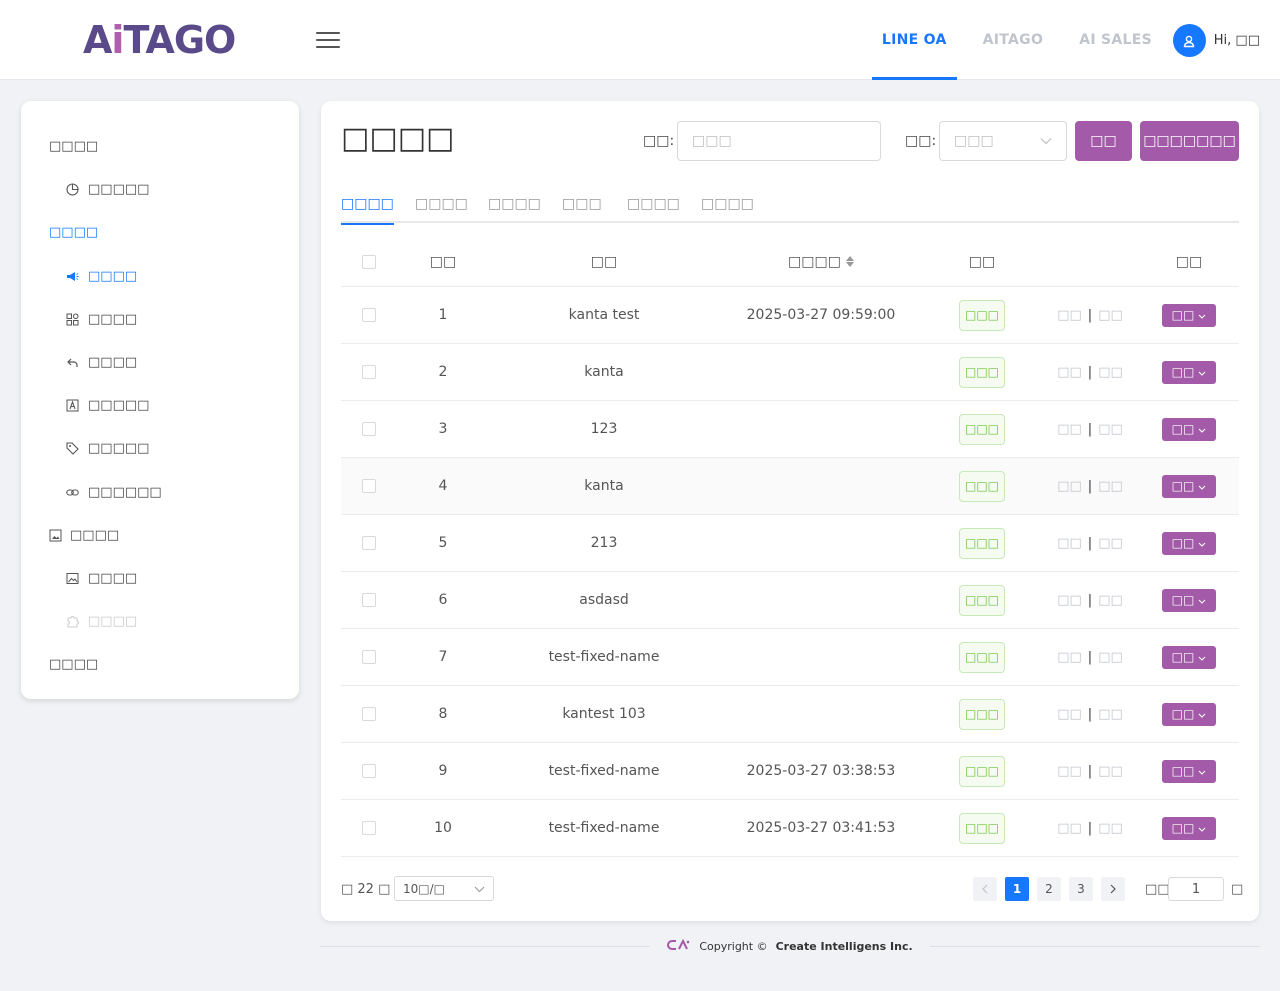  I want to click on sidebar-group-4: □□□□, so click(73, 664).